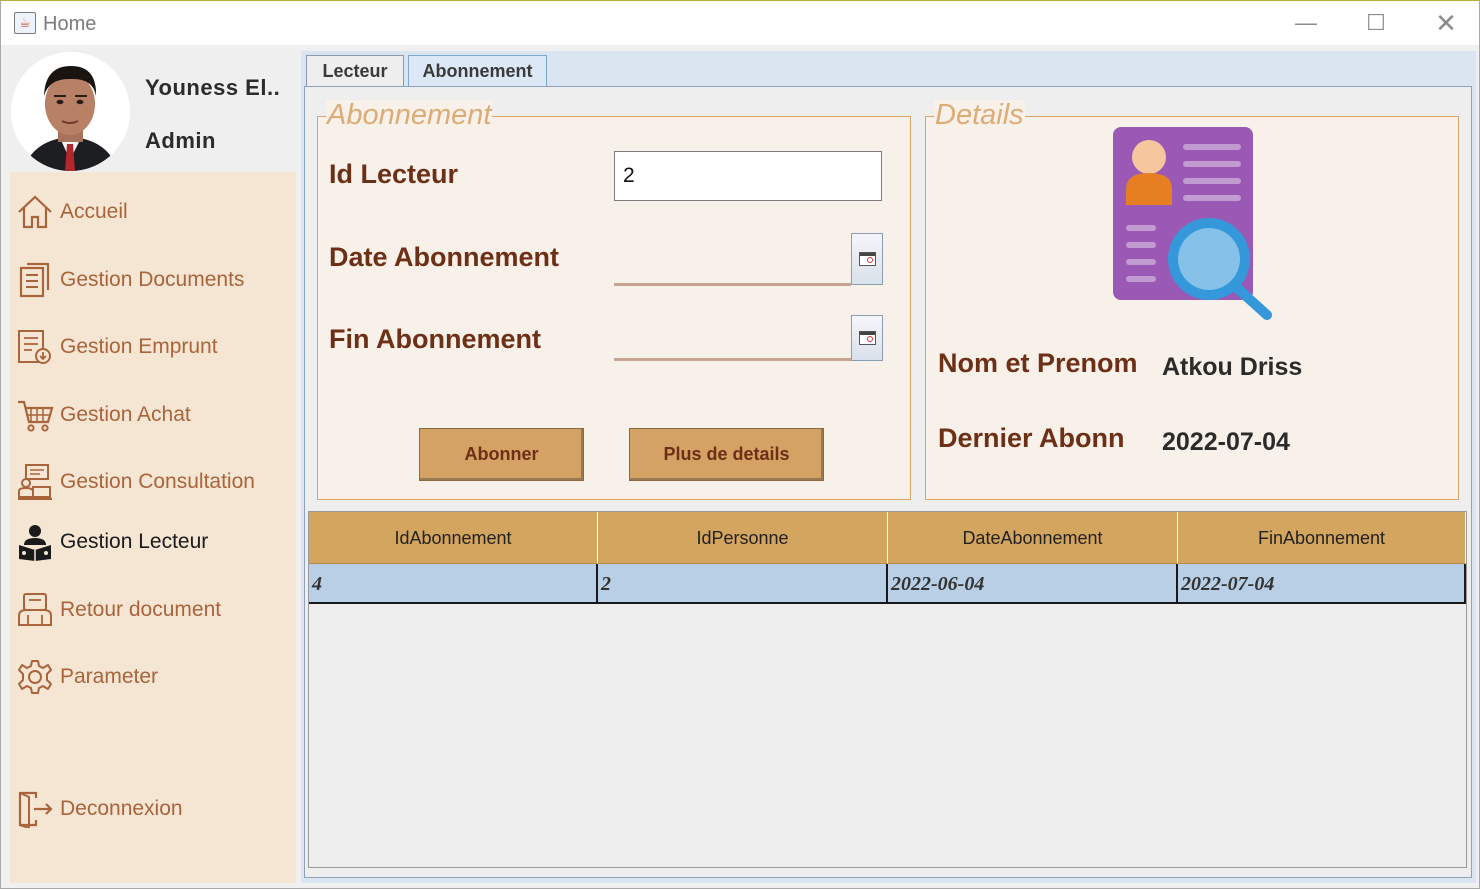  I want to click on column-header-idabonnement: IdAbonnement, so click(453, 538).